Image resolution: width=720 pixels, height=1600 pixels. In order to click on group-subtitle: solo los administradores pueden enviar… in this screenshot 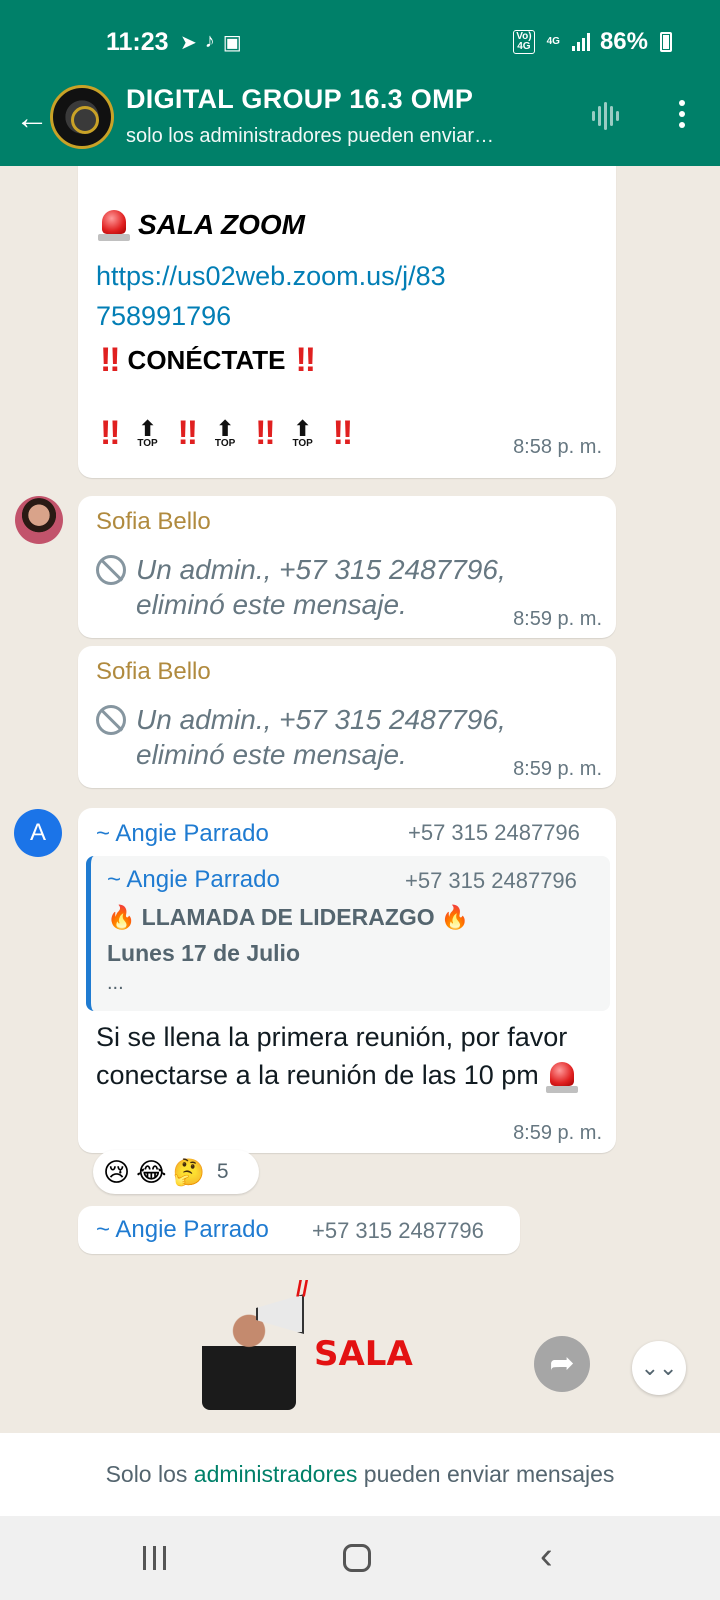, I will do `click(310, 136)`.